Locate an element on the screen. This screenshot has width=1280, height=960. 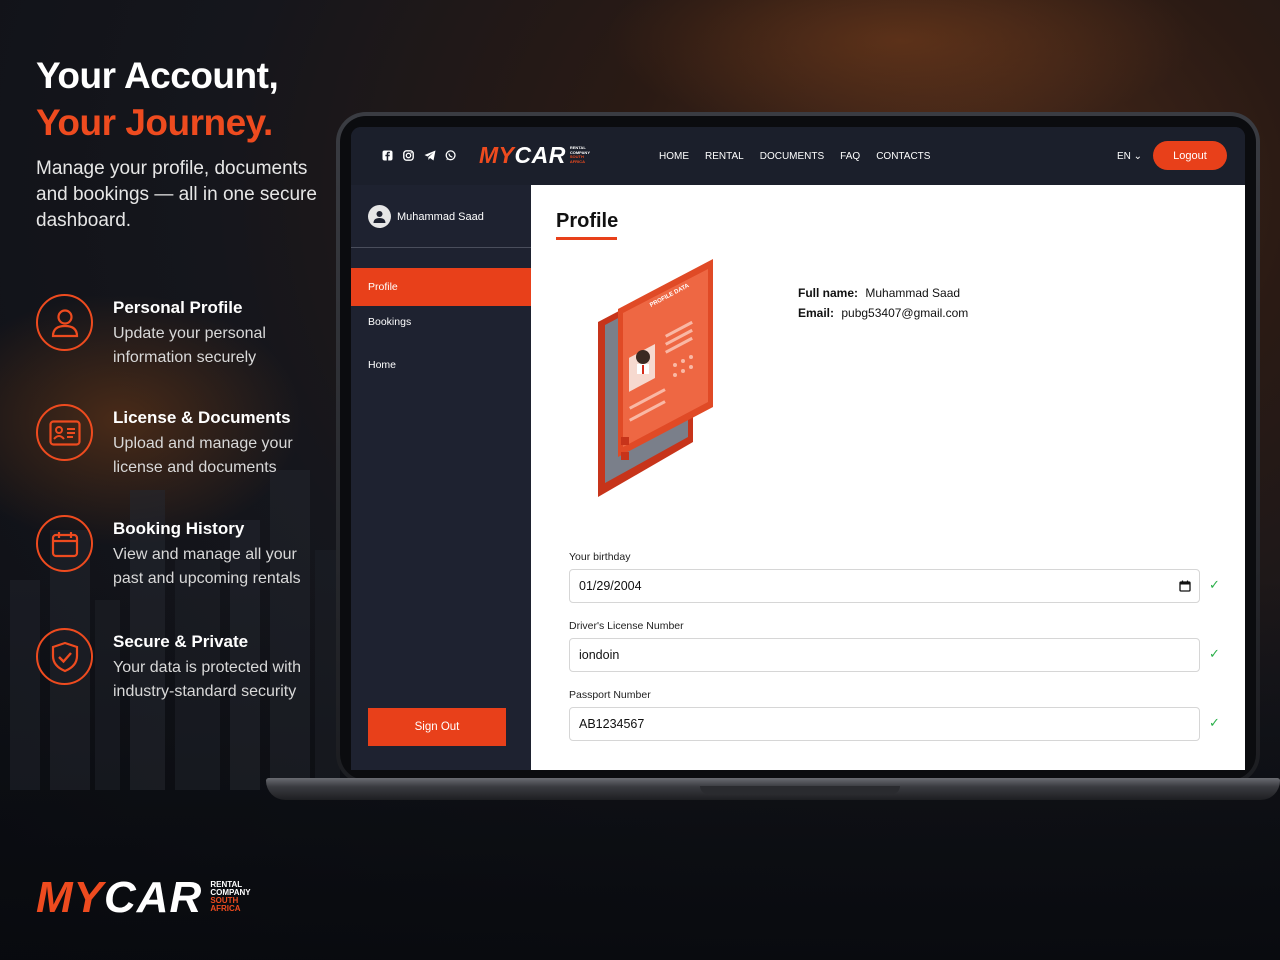
title-underline is located at coordinates (586, 238).